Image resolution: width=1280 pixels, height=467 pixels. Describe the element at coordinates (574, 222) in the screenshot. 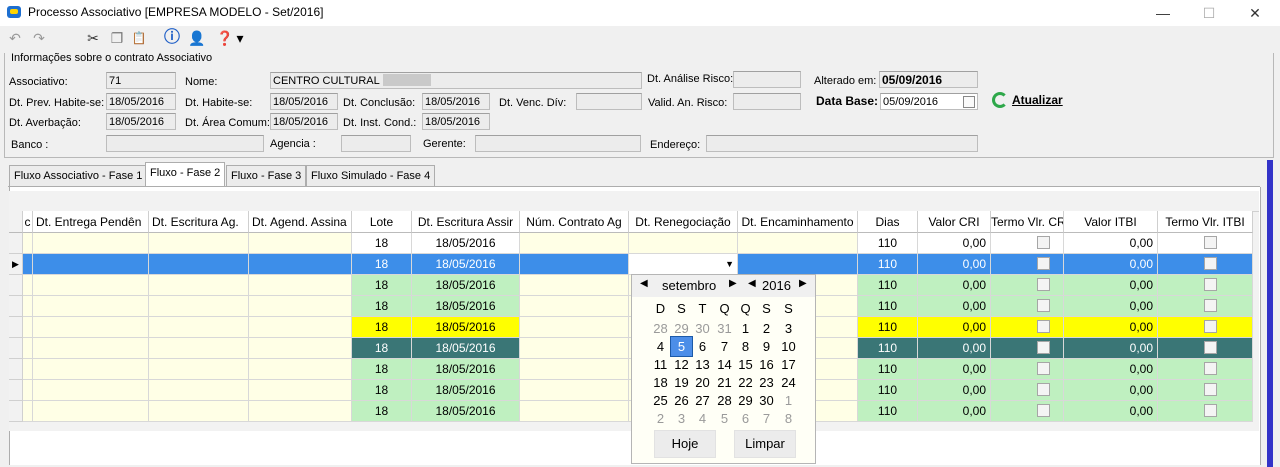

I see `num-contrato-ag-header: Núm. Contrato Ag` at that location.